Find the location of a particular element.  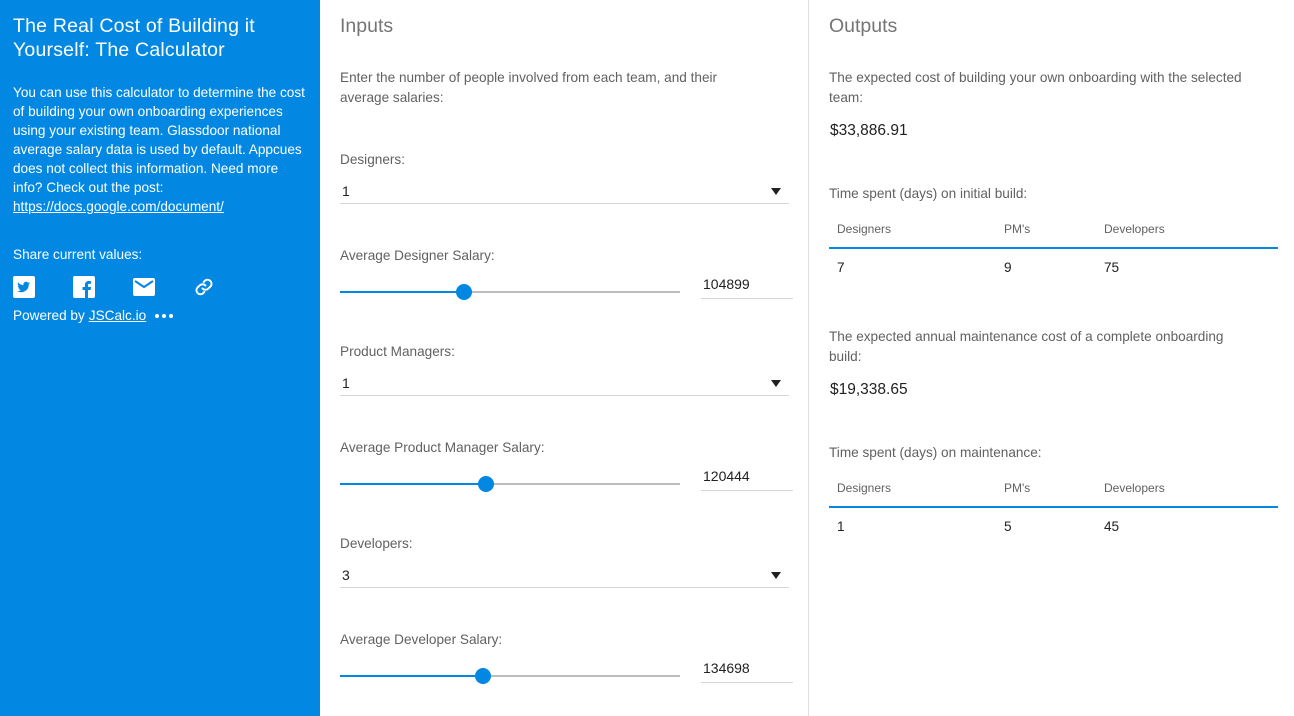

pm-label: Product Managers: is located at coordinates (397, 351).